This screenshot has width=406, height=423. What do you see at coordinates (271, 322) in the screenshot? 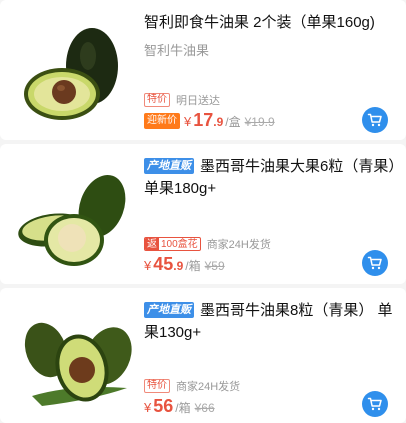
I see `product-title: 产地直贩 墨西哥牛油果8粒（青果） 单果130g+` at bounding box center [271, 322].